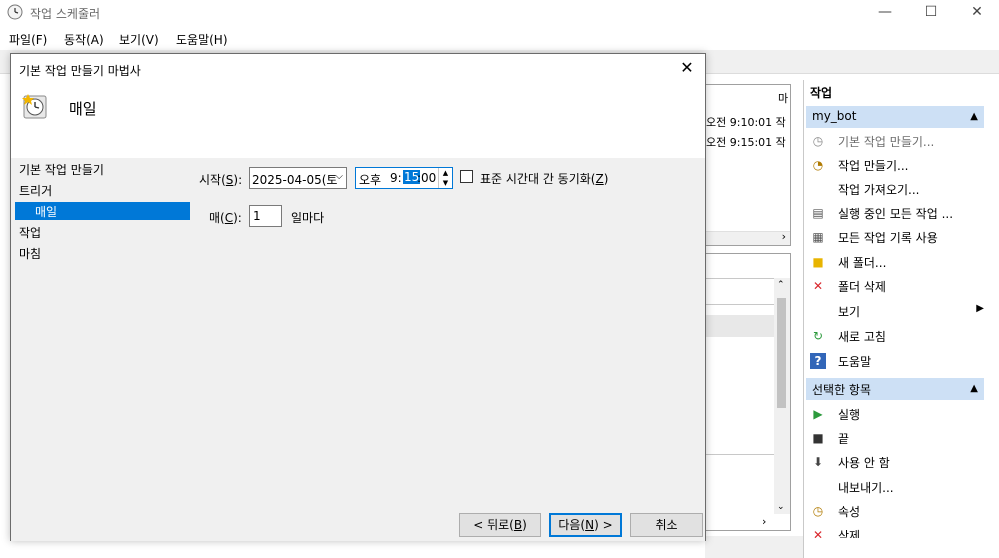 This screenshot has width=999, height=558. I want to click on action-label: 보기, so click(849, 312).